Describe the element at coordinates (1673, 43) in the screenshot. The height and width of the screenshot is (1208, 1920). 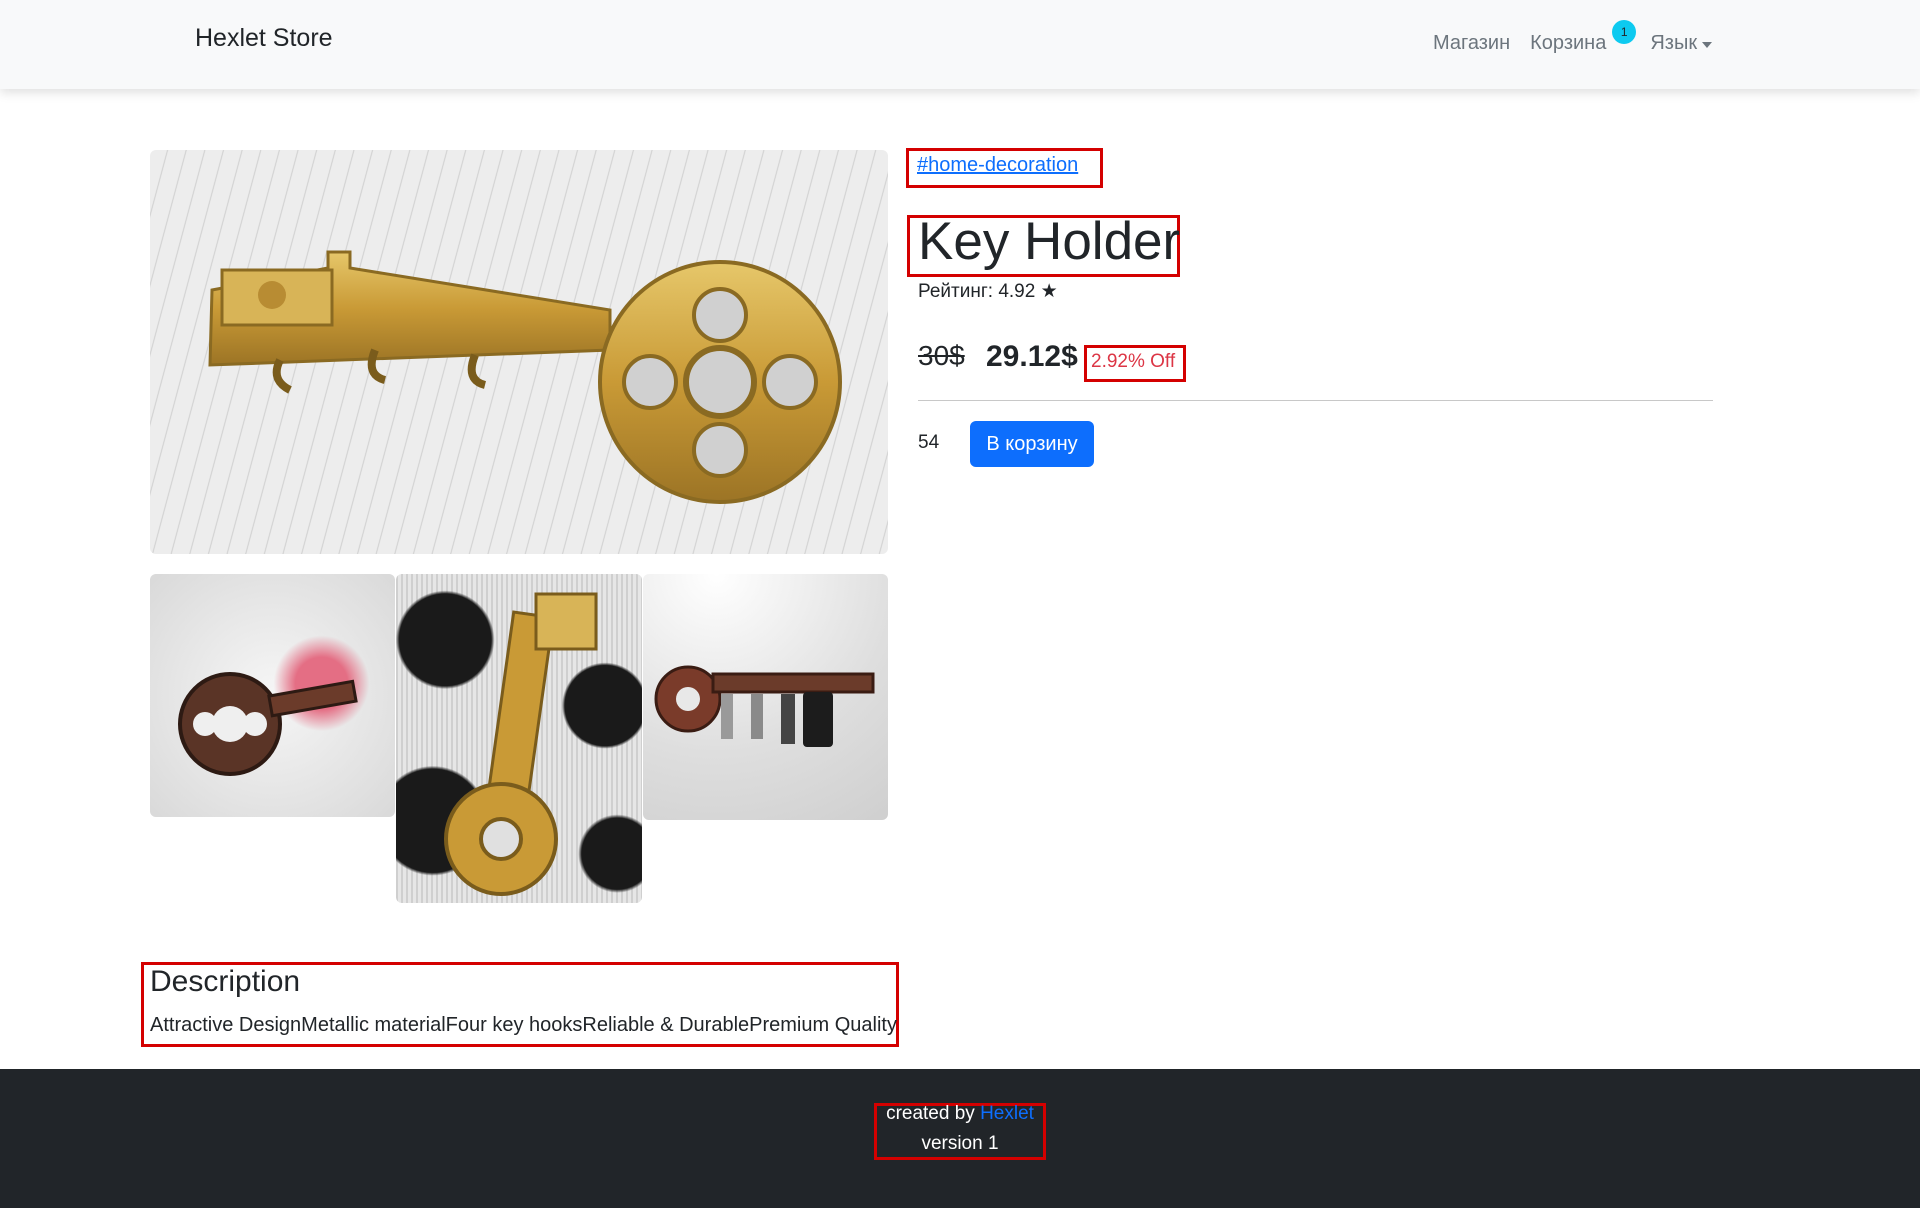
I see `language-dropdown-label: Язык` at that location.